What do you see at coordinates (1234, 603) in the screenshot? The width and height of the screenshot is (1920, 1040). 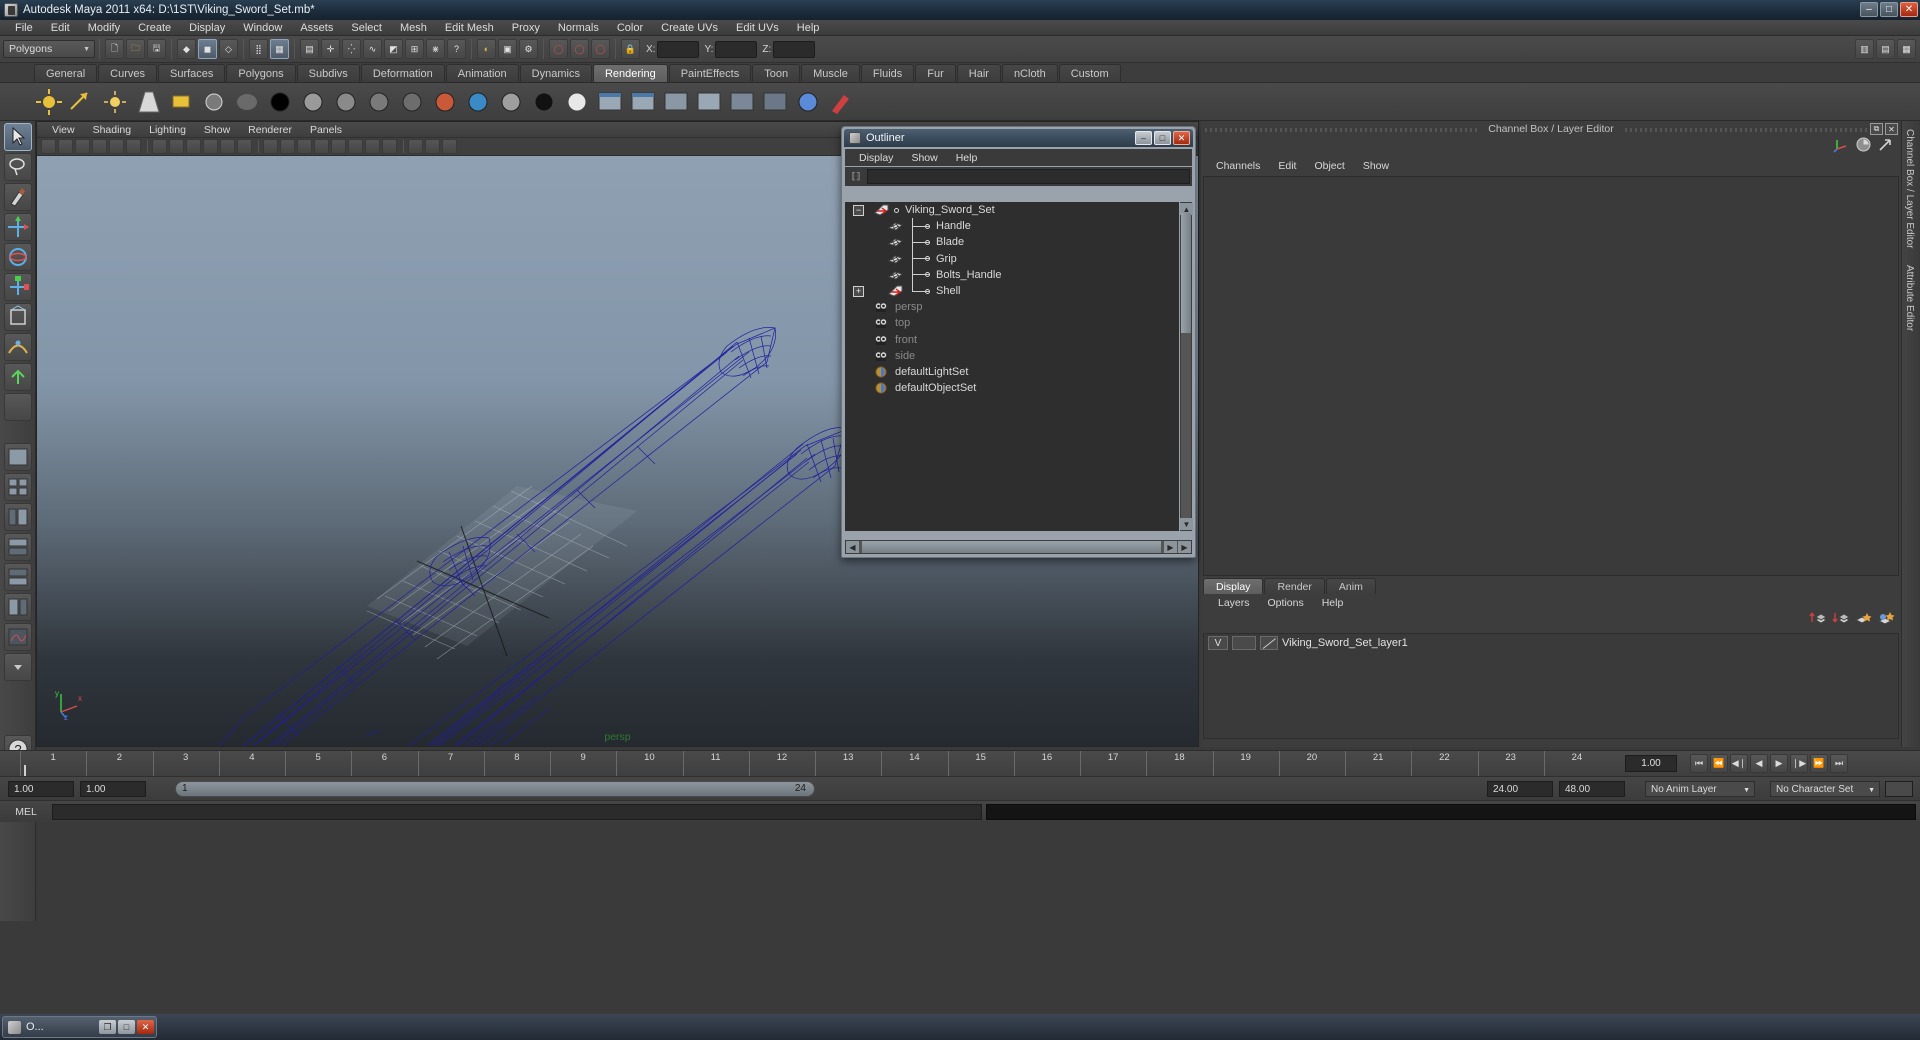 I see `layer-menu-layers: Layers` at bounding box center [1234, 603].